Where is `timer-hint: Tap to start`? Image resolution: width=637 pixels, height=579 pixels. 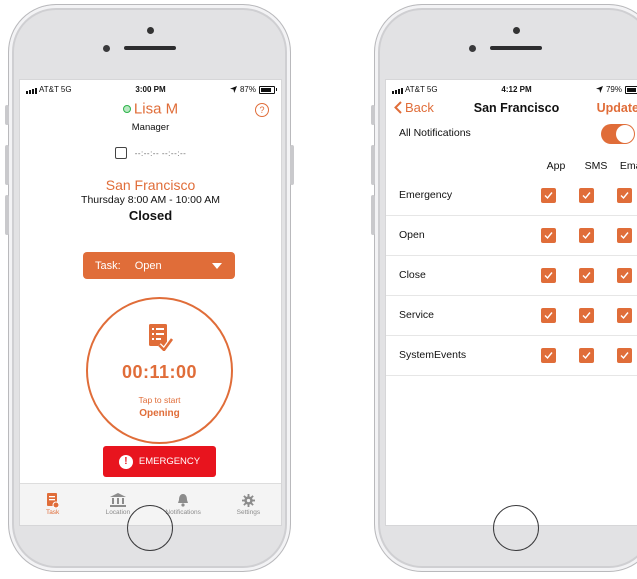
timer-hint: Tap to start is located at coordinates (159, 400).